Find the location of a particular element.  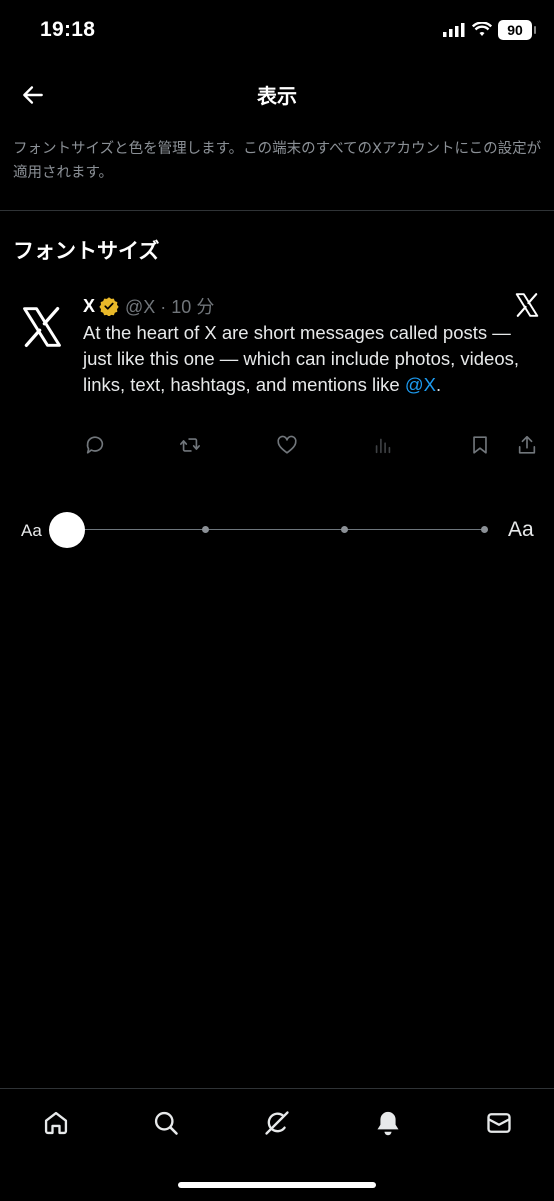

nav-grok is located at coordinates (277, 1123).